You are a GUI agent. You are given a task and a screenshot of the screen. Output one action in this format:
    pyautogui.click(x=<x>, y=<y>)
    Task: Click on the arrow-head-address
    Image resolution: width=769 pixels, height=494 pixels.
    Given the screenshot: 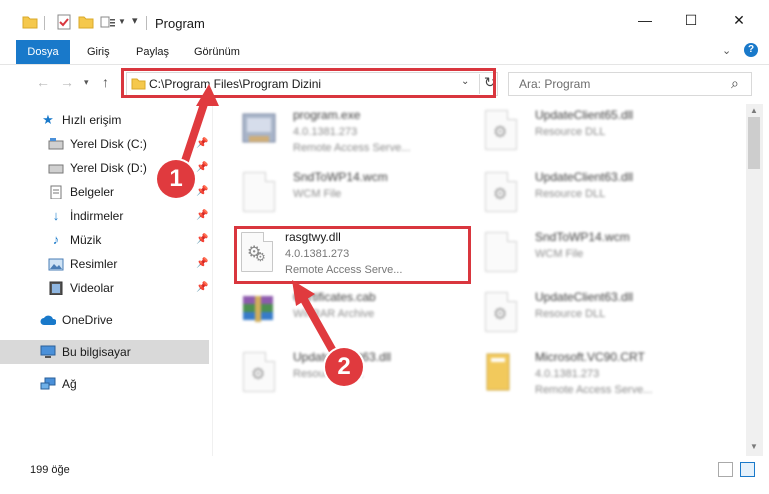 What is the action you would take?
    pyautogui.click(x=207, y=95)
    